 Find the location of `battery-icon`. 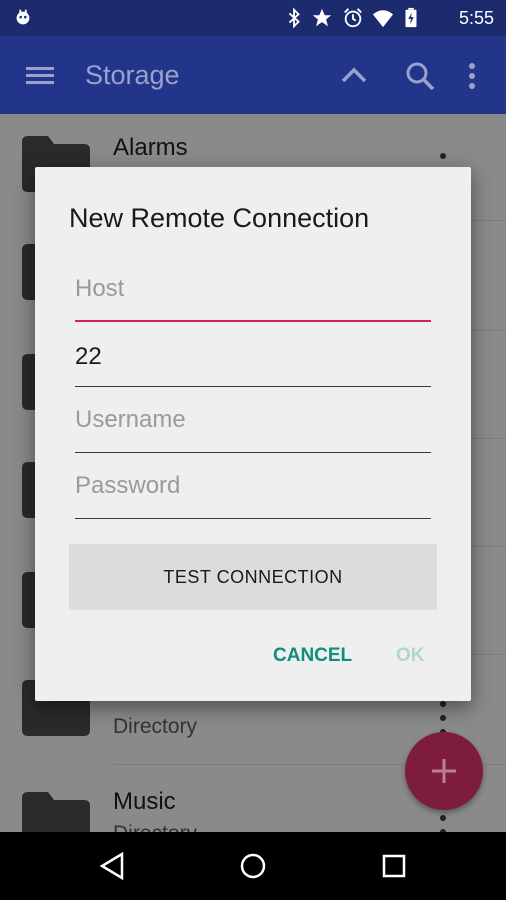

battery-icon is located at coordinates (411, 17).